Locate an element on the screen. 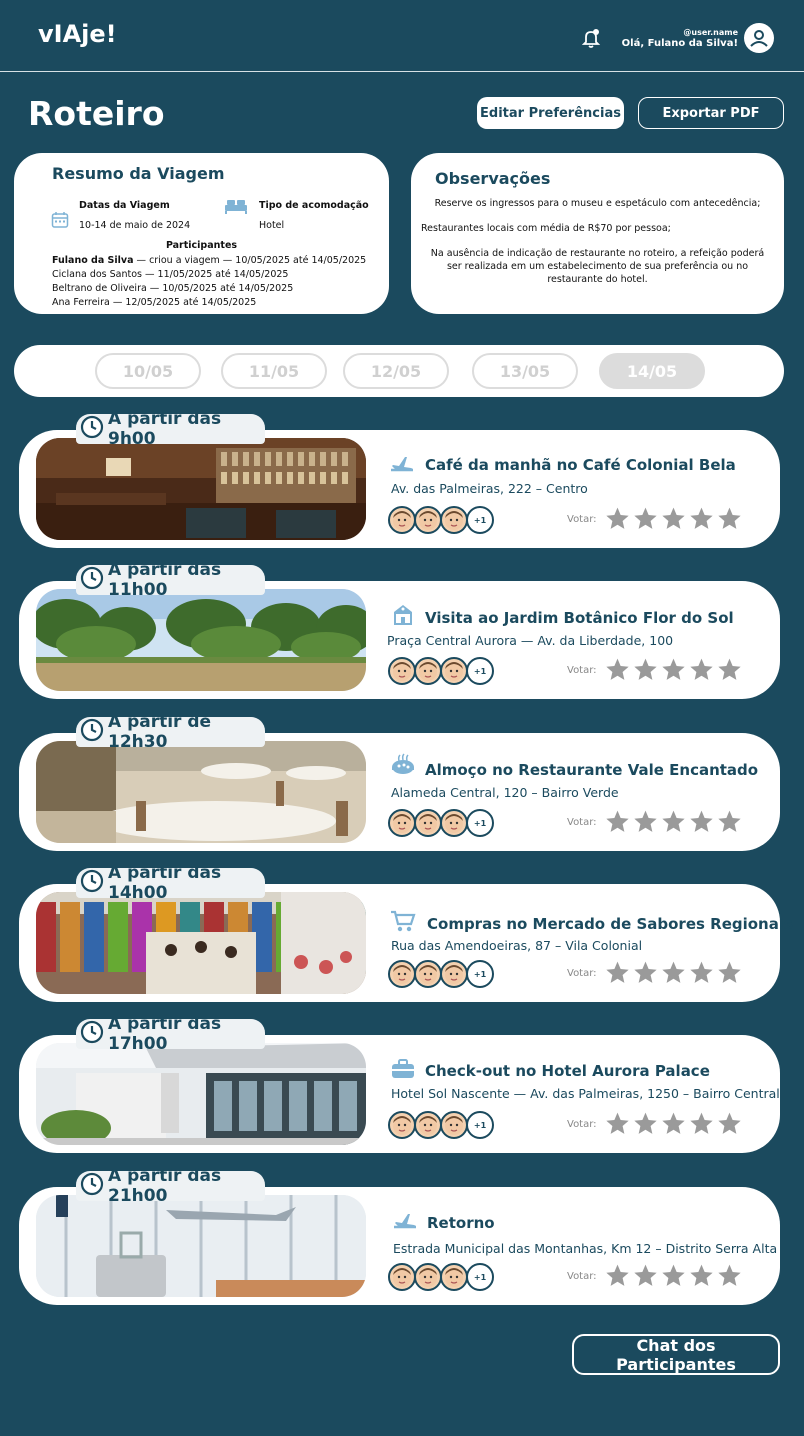 The image size is (804, 1436). calendar-icon is located at coordinates (60, 222).